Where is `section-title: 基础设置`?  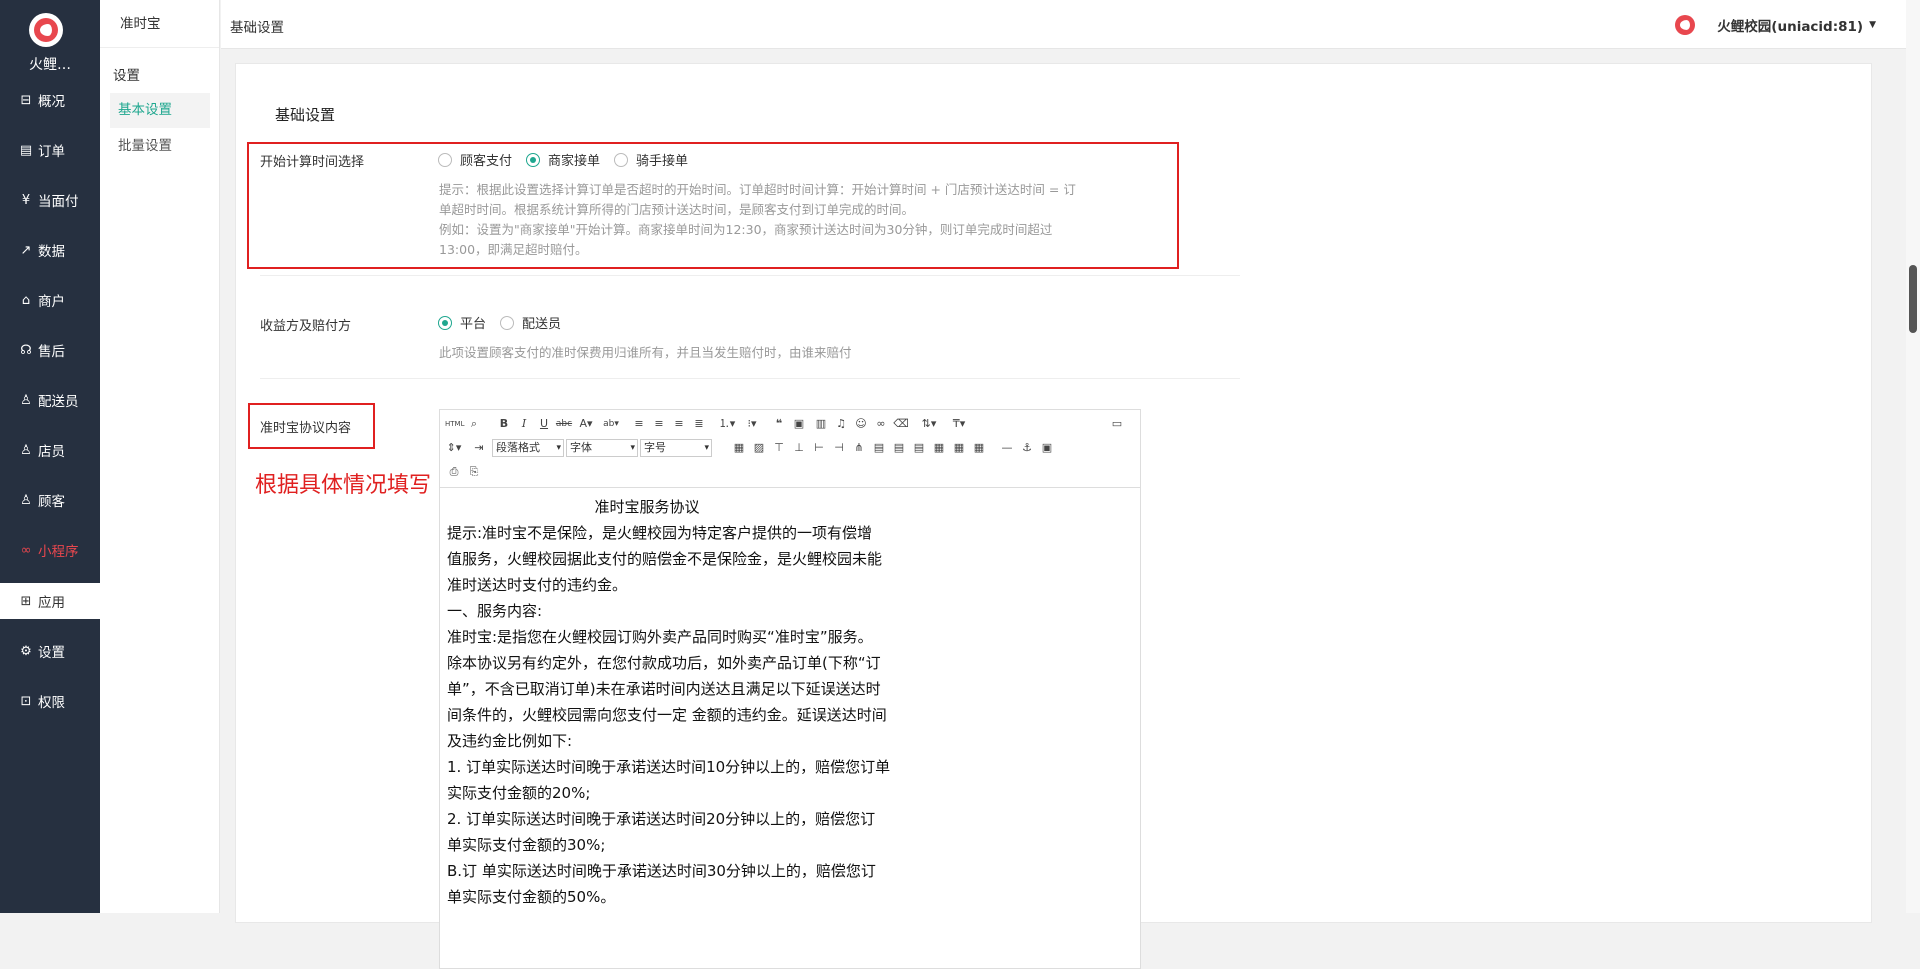 section-title: 基础设置 is located at coordinates (305, 115).